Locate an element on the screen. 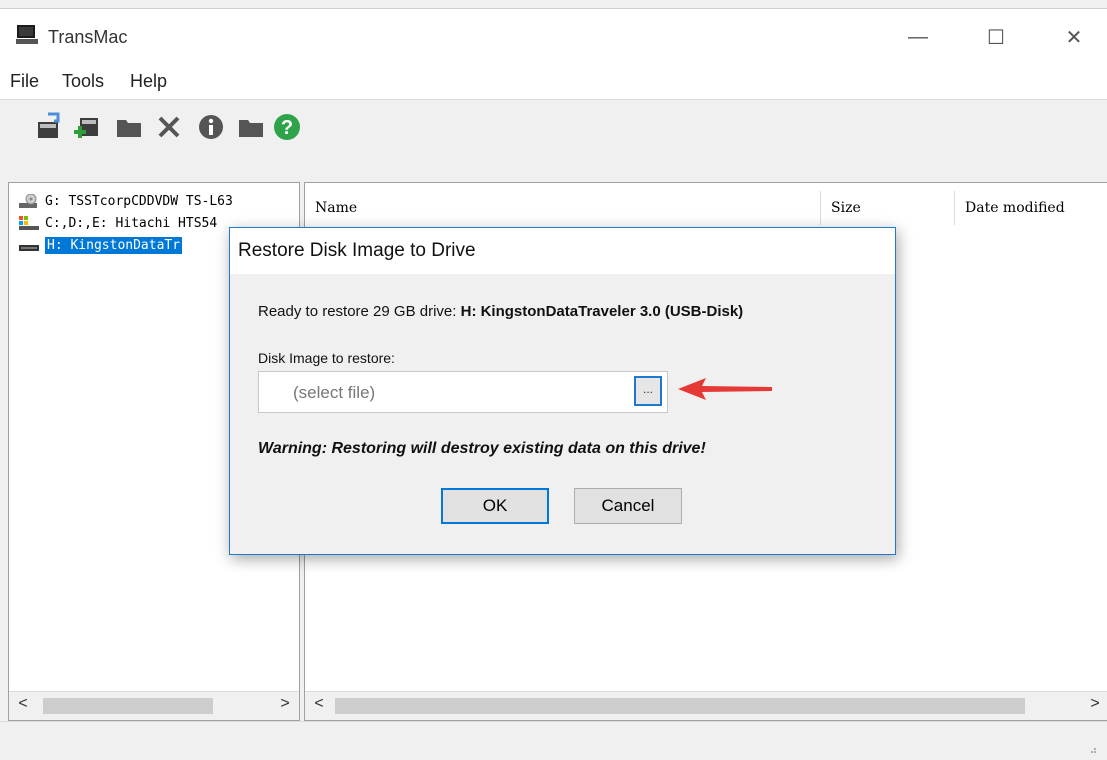  delete-icon is located at coordinates (169, 127).